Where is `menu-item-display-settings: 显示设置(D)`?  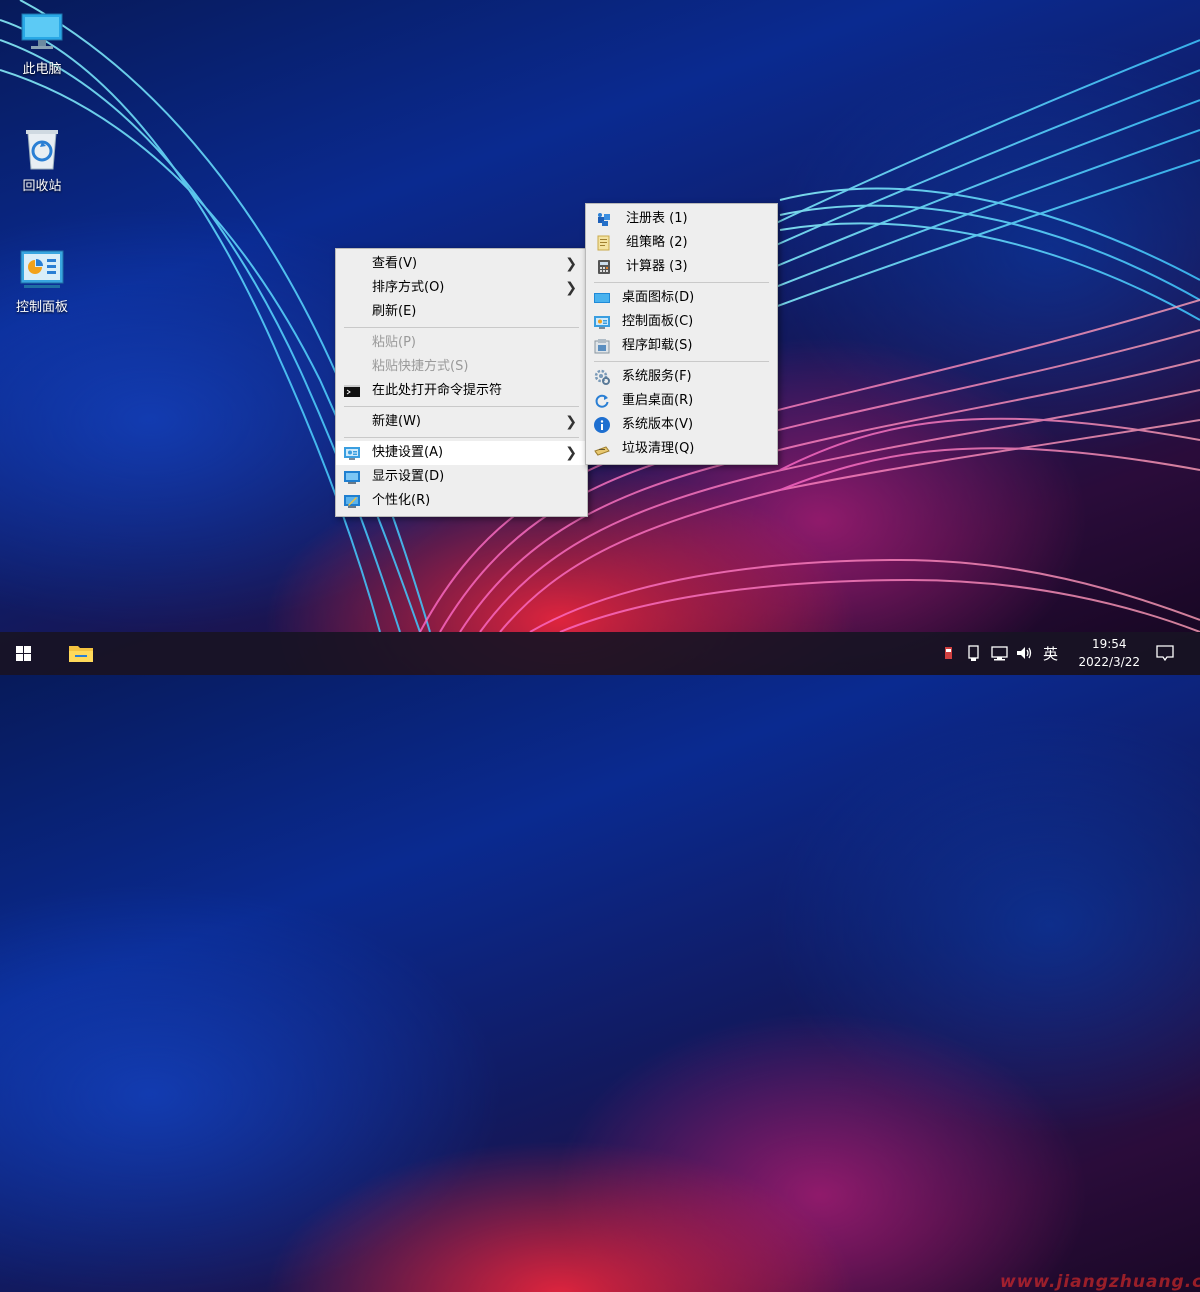
menu-item-display-settings: 显示设置(D) is located at coordinates (461, 477).